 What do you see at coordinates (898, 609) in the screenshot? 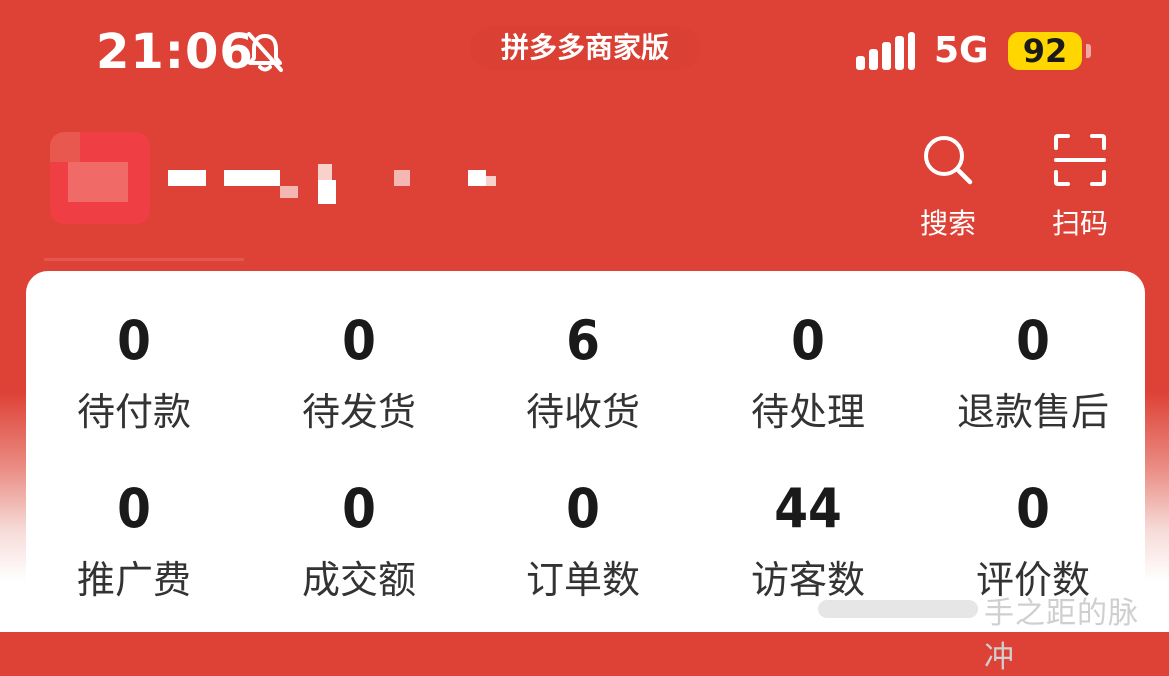
I see `watermark-logo` at bounding box center [898, 609].